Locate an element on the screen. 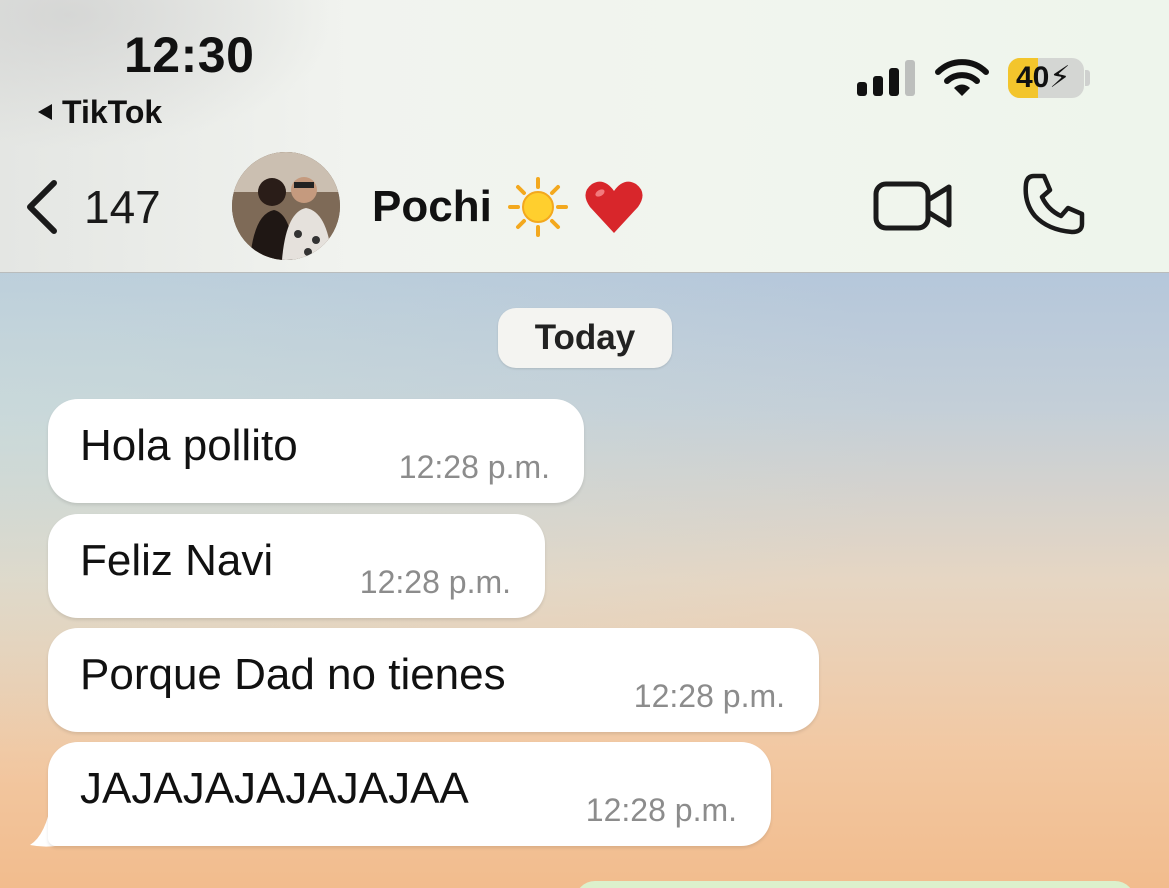 This screenshot has height=888, width=1169. message-text: Feliz Navi is located at coordinates (177, 560).